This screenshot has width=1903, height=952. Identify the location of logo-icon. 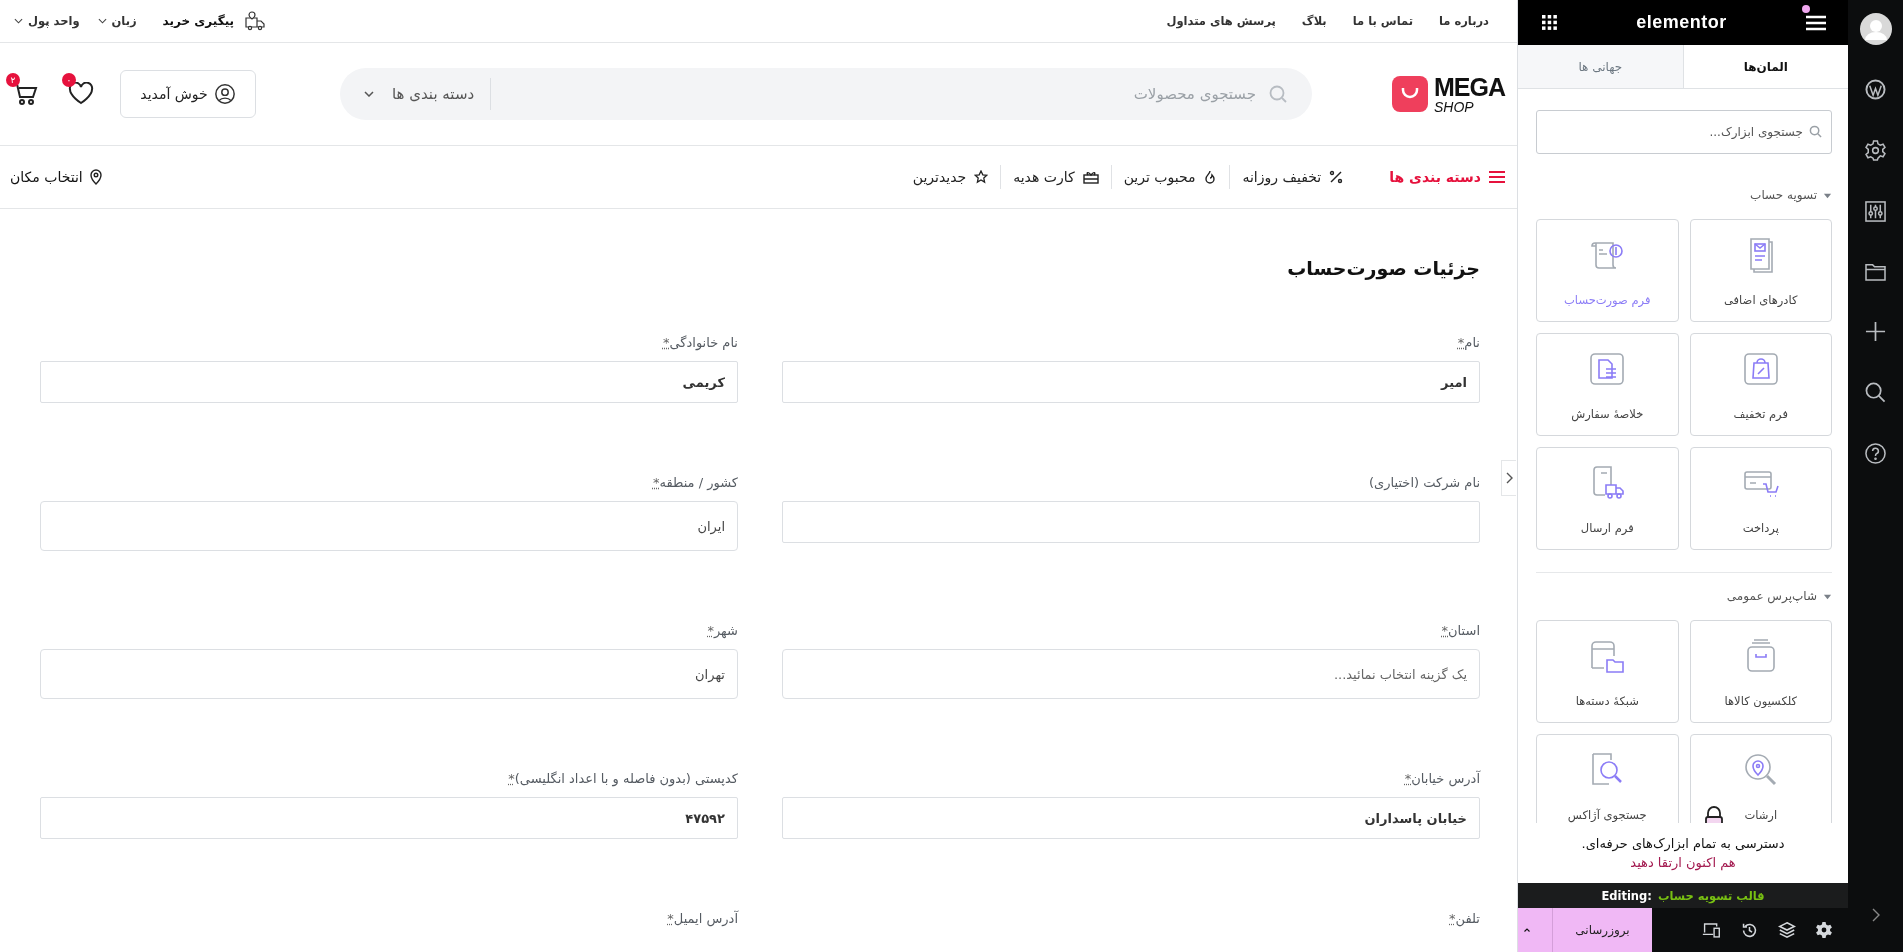
(1410, 94).